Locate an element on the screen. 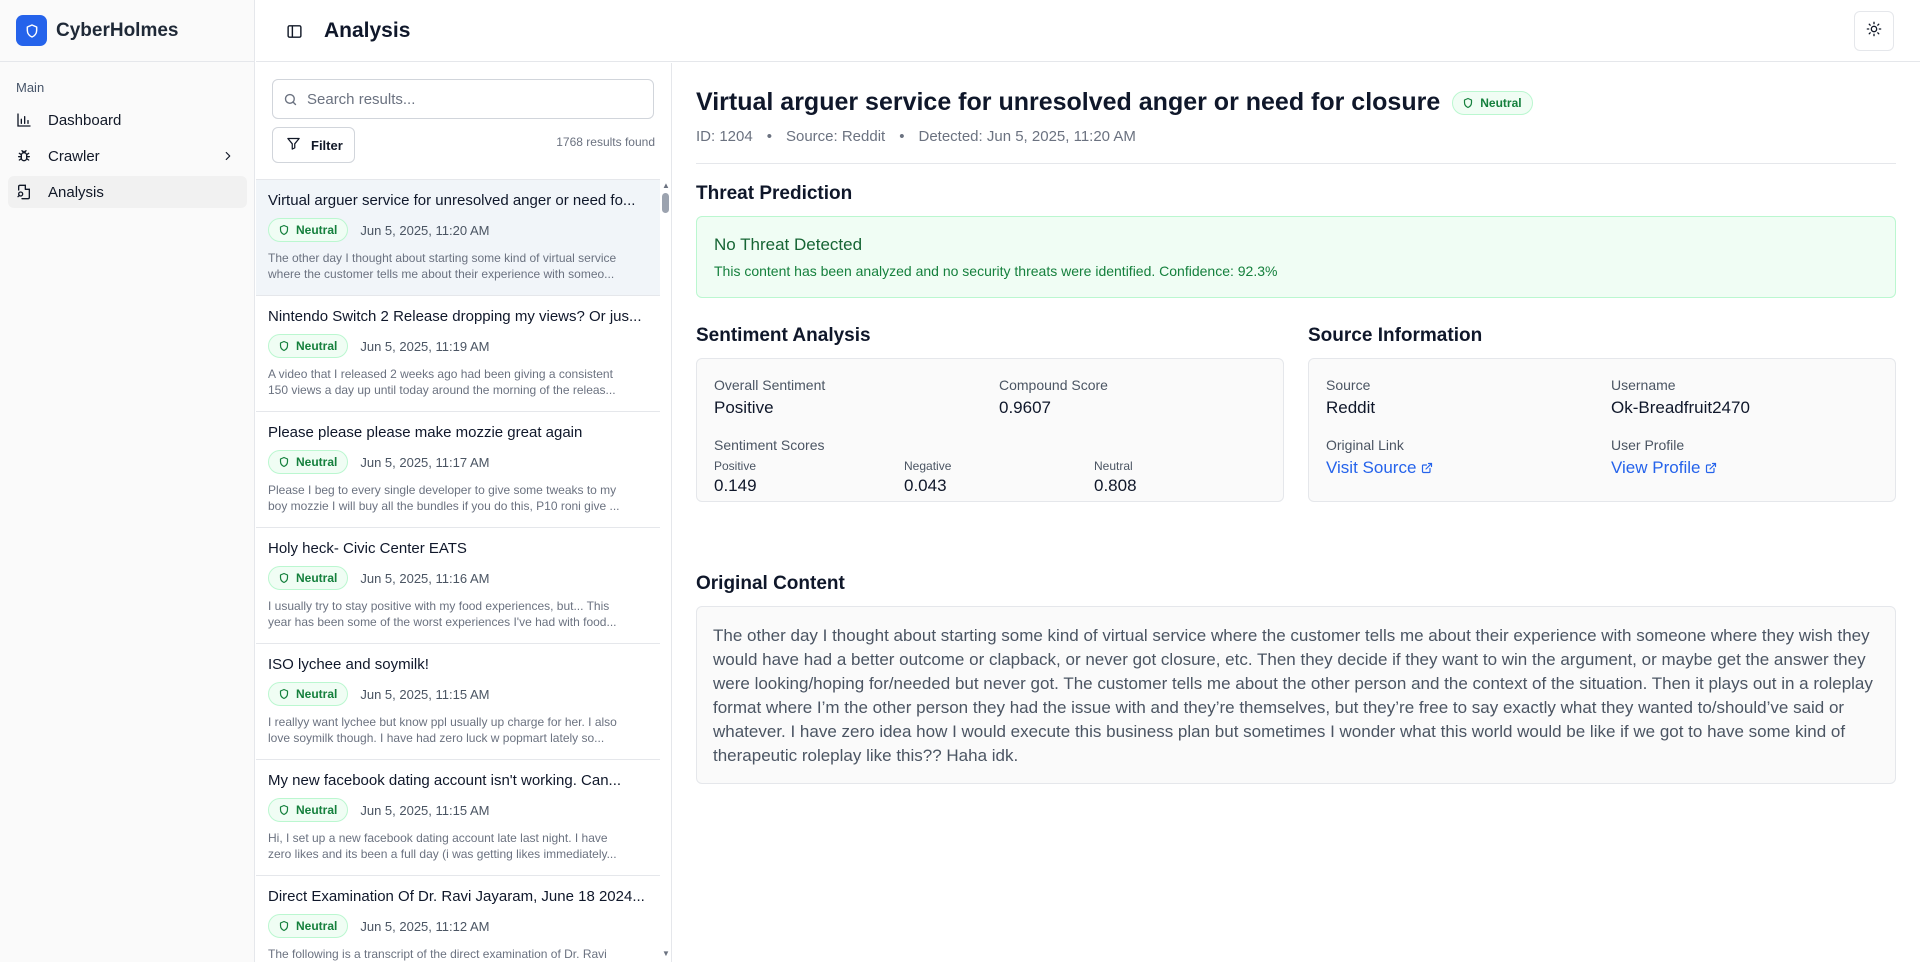  sidebar-item-analysis: Analysis is located at coordinates (127, 192).